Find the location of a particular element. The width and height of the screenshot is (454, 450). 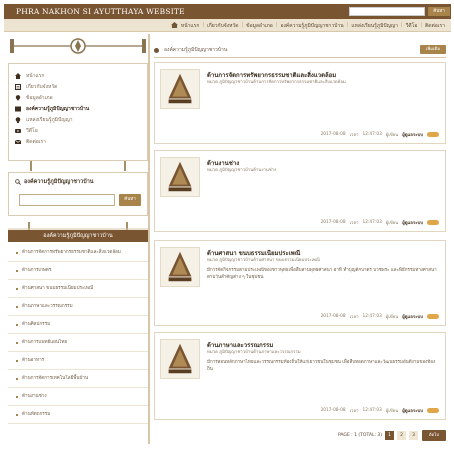

more-button: เพิ่มเติม is located at coordinates (433, 49).